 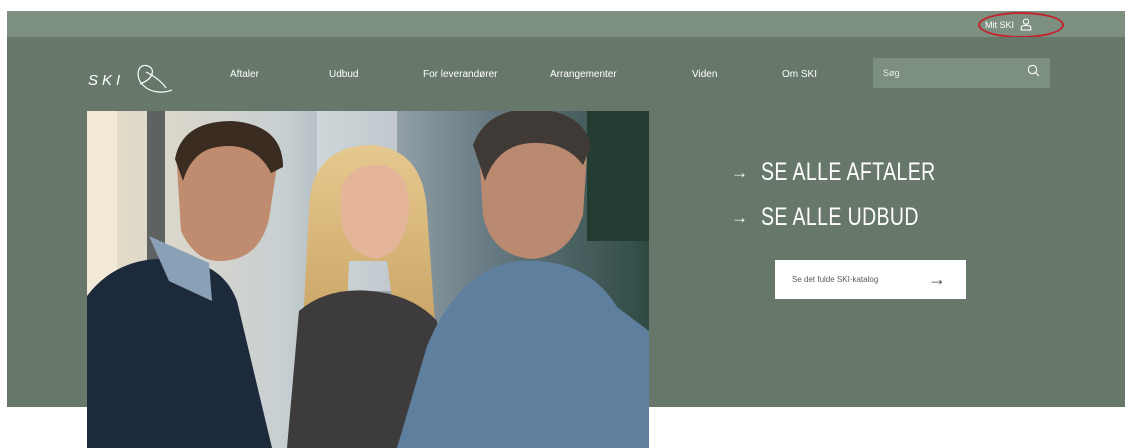 What do you see at coordinates (460, 74) in the screenshot?
I see `nav-item-for-leverandorer: For leverandører` at bounding box center [460, 74].